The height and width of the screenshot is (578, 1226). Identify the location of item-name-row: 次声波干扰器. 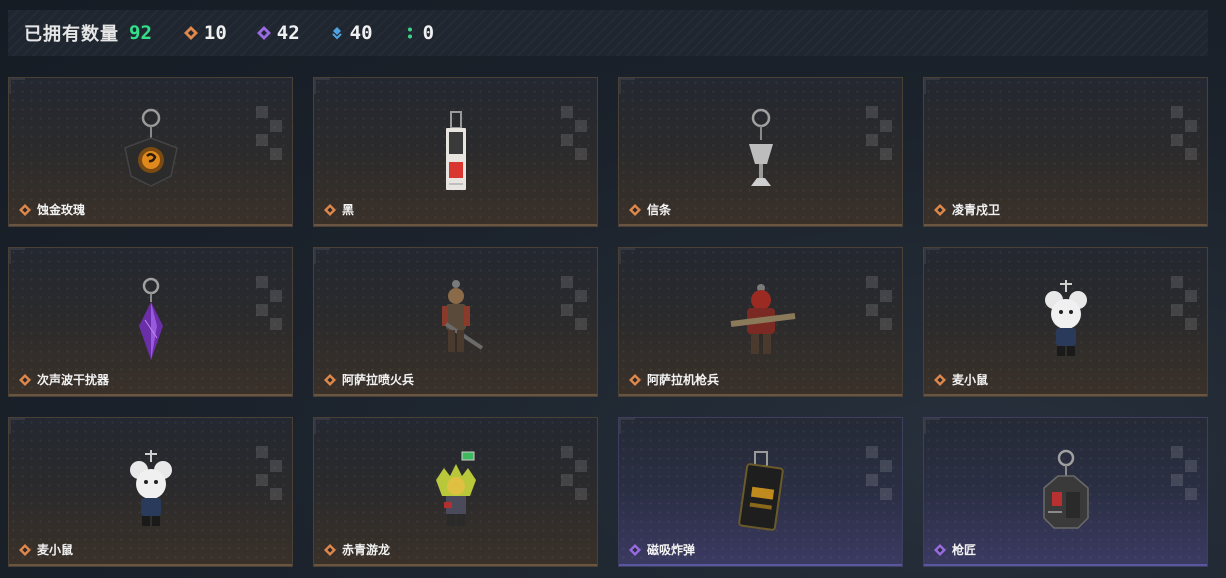
(64, 379).